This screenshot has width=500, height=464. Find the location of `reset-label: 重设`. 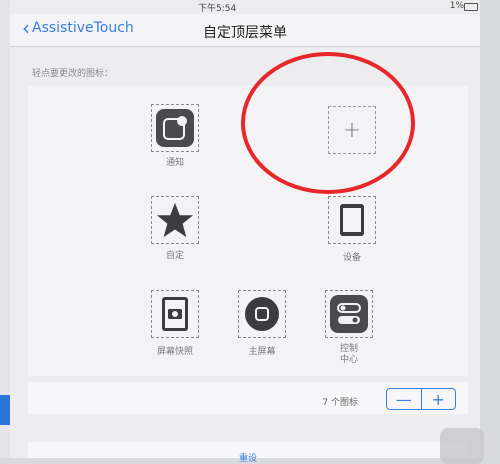

reset-label: 重设 is located at coordinates (247, 459).